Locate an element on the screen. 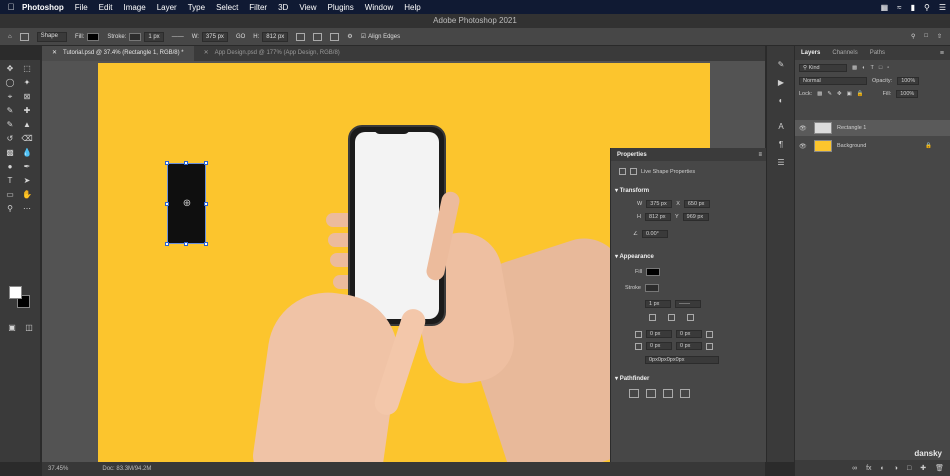 The height and width of the screenshot is (476, 950). adjustment-layer-icon: ◑ is located at coordinates (896, 468).